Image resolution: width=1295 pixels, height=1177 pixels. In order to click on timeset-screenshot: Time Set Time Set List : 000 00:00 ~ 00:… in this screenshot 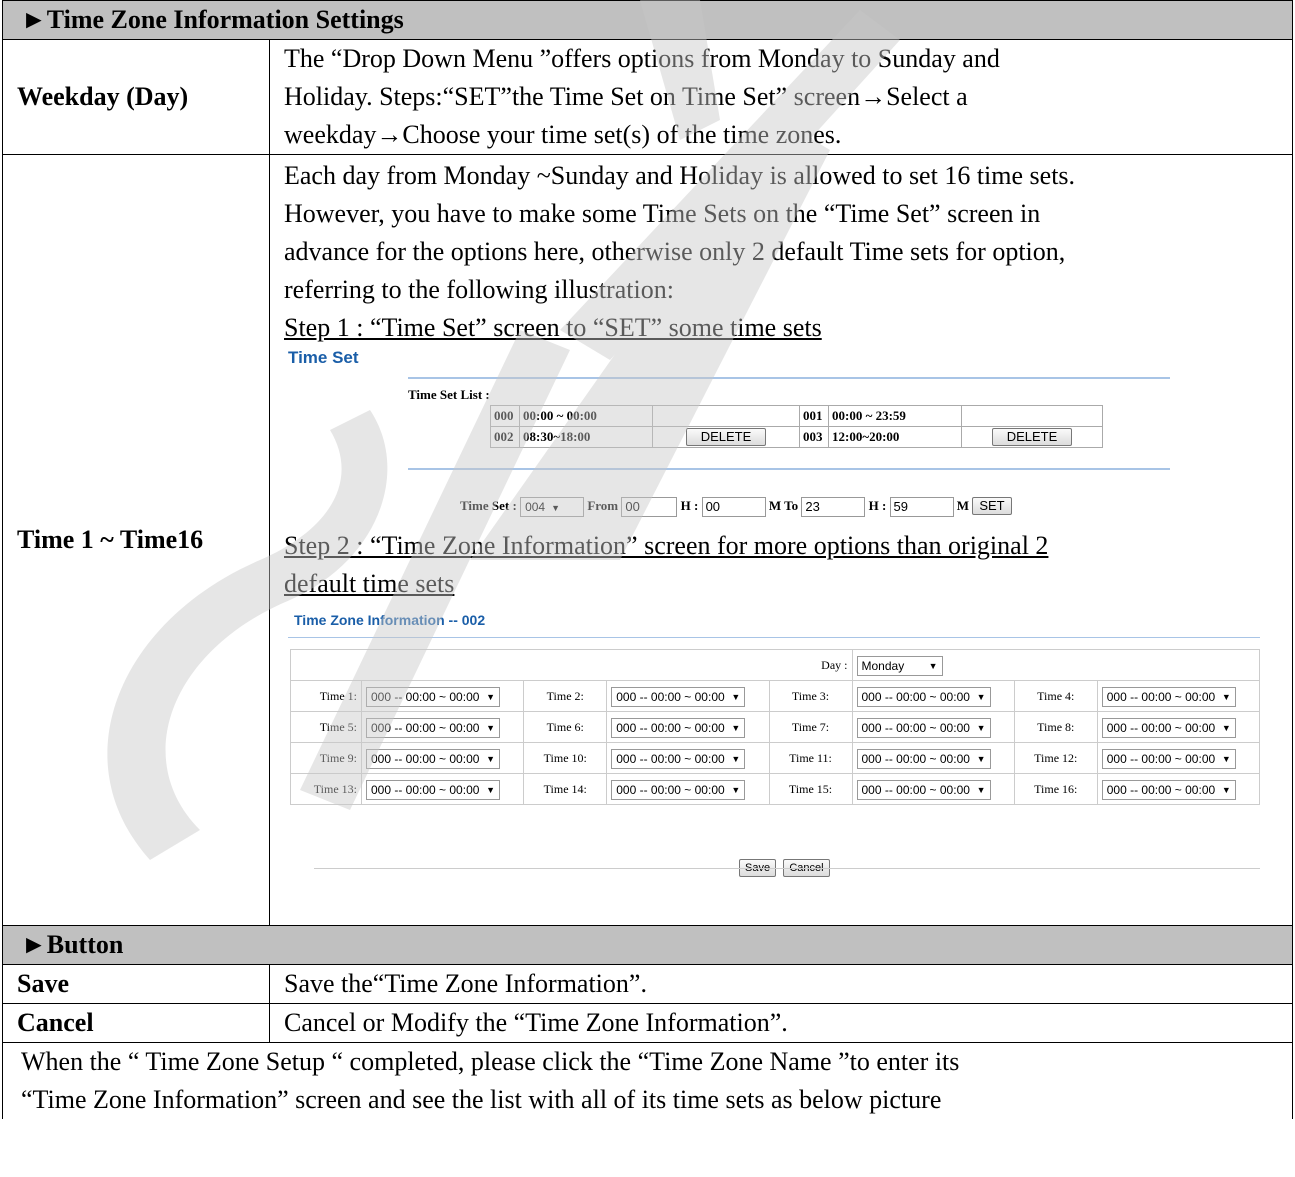, I will do `click(764, 437)`.